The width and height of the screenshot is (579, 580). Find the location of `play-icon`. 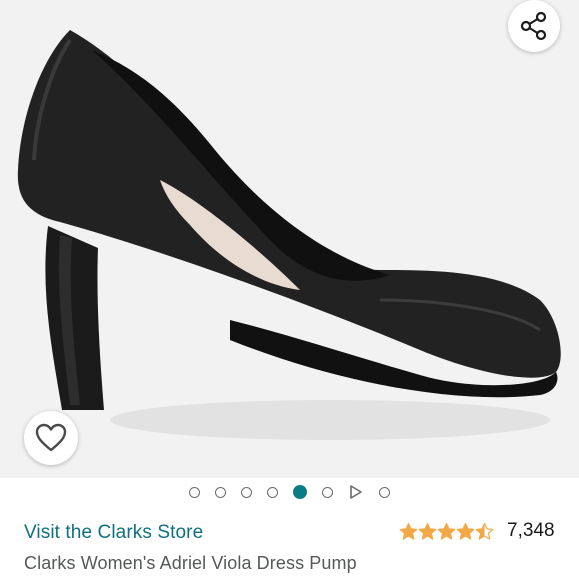

play-icon is located at coordinates (356, 492).